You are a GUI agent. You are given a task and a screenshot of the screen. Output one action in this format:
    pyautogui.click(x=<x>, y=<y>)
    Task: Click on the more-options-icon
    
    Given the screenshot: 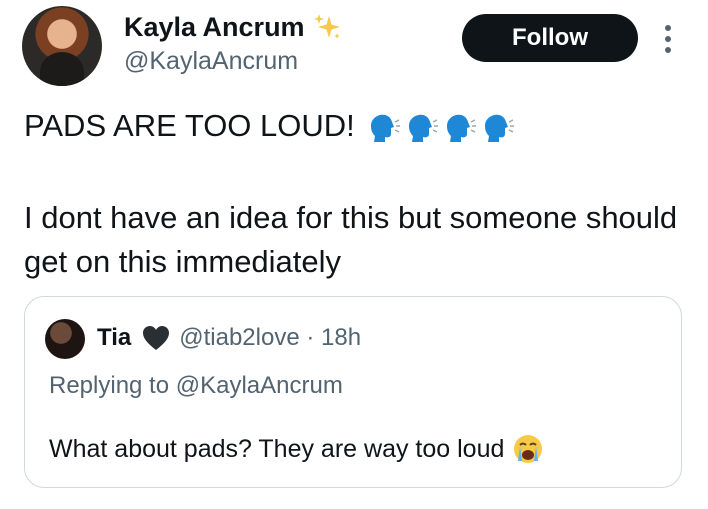 What is the action you would take?
    pyautogui.click(x=668, y=39)
    